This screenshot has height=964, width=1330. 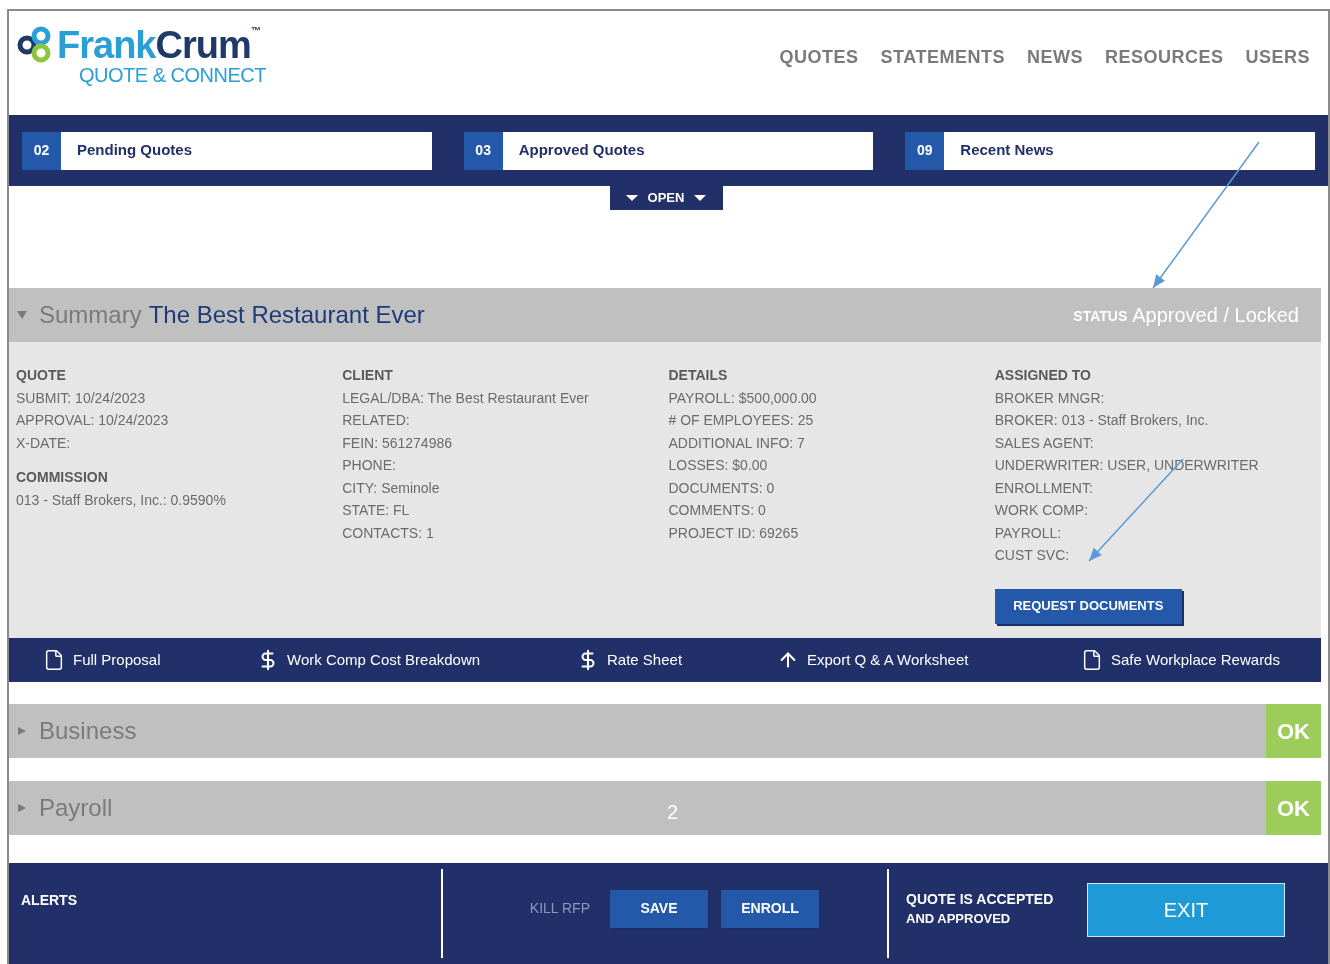 I want to click on counter-count: 03, so click(x=483, y=150).